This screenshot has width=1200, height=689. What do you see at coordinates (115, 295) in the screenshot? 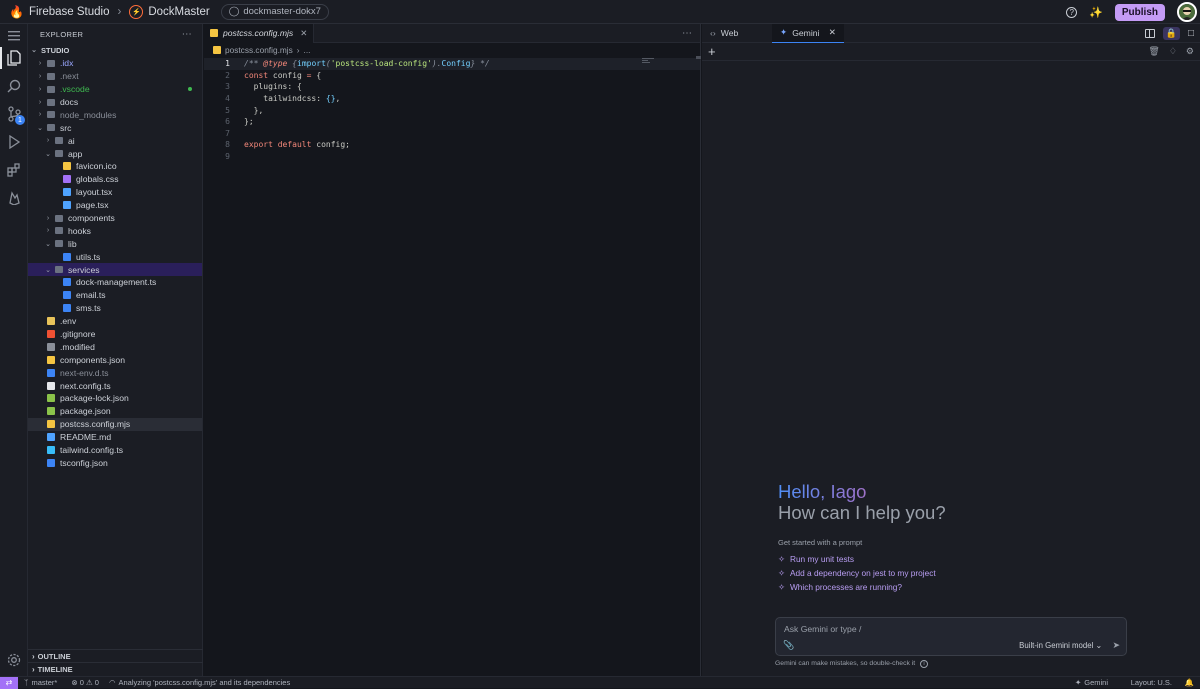
I see `tree-file: email.ts` at bounding box center [115, 295].